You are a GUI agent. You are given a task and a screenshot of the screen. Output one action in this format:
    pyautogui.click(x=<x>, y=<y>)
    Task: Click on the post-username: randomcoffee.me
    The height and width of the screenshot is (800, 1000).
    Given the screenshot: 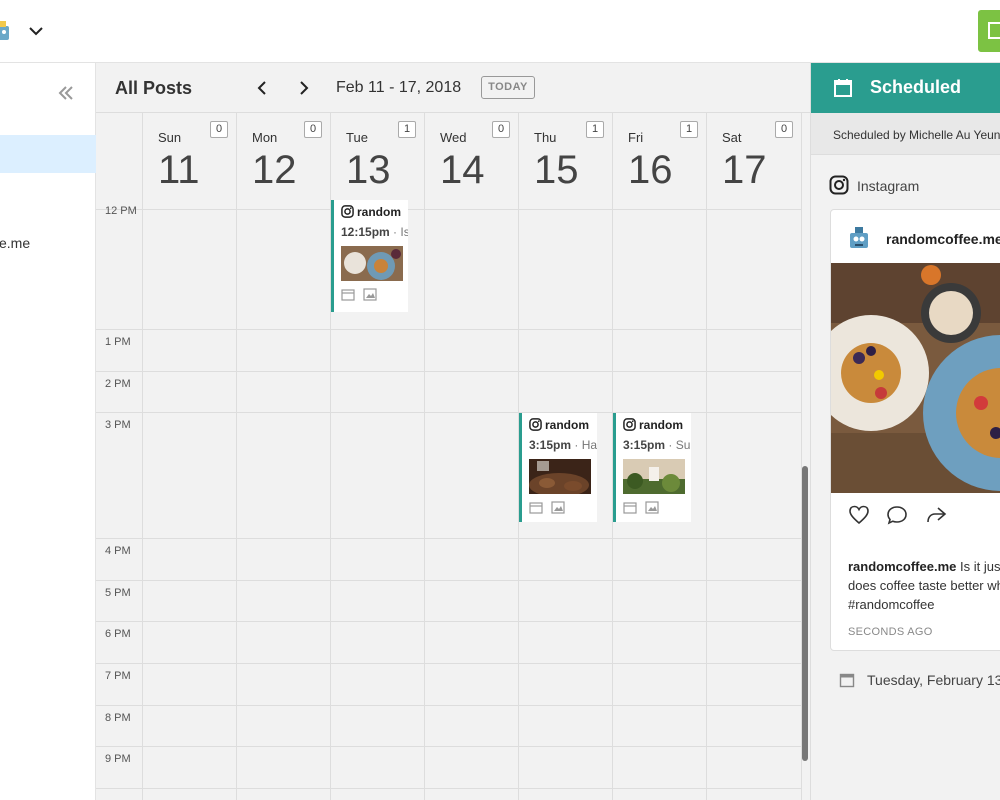 What is the action you would take?
    pyautogui.click(x=943, y=239)
    